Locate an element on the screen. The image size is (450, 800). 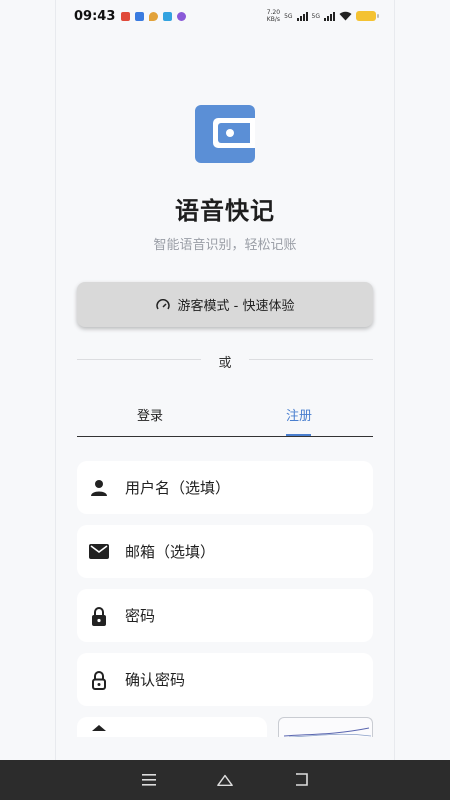
net-speed: 7.20 KB/s is located at coordinates (273, 16).